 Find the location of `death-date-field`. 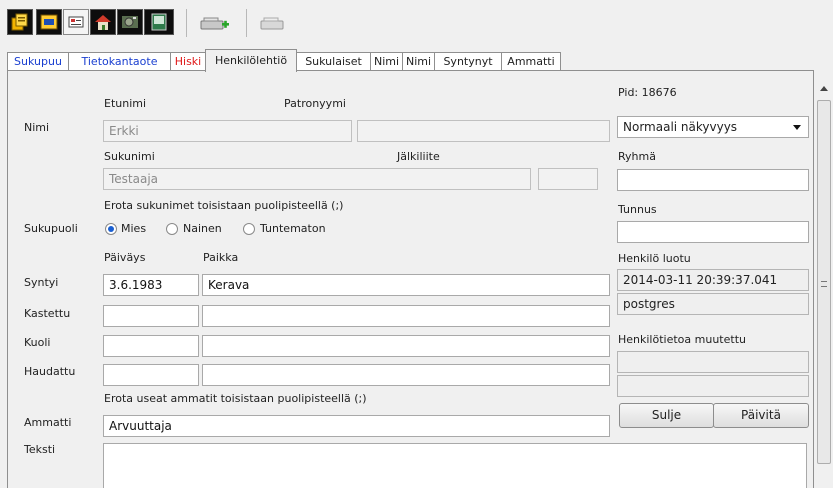

death-date-field is located at coordinates (151, 346).